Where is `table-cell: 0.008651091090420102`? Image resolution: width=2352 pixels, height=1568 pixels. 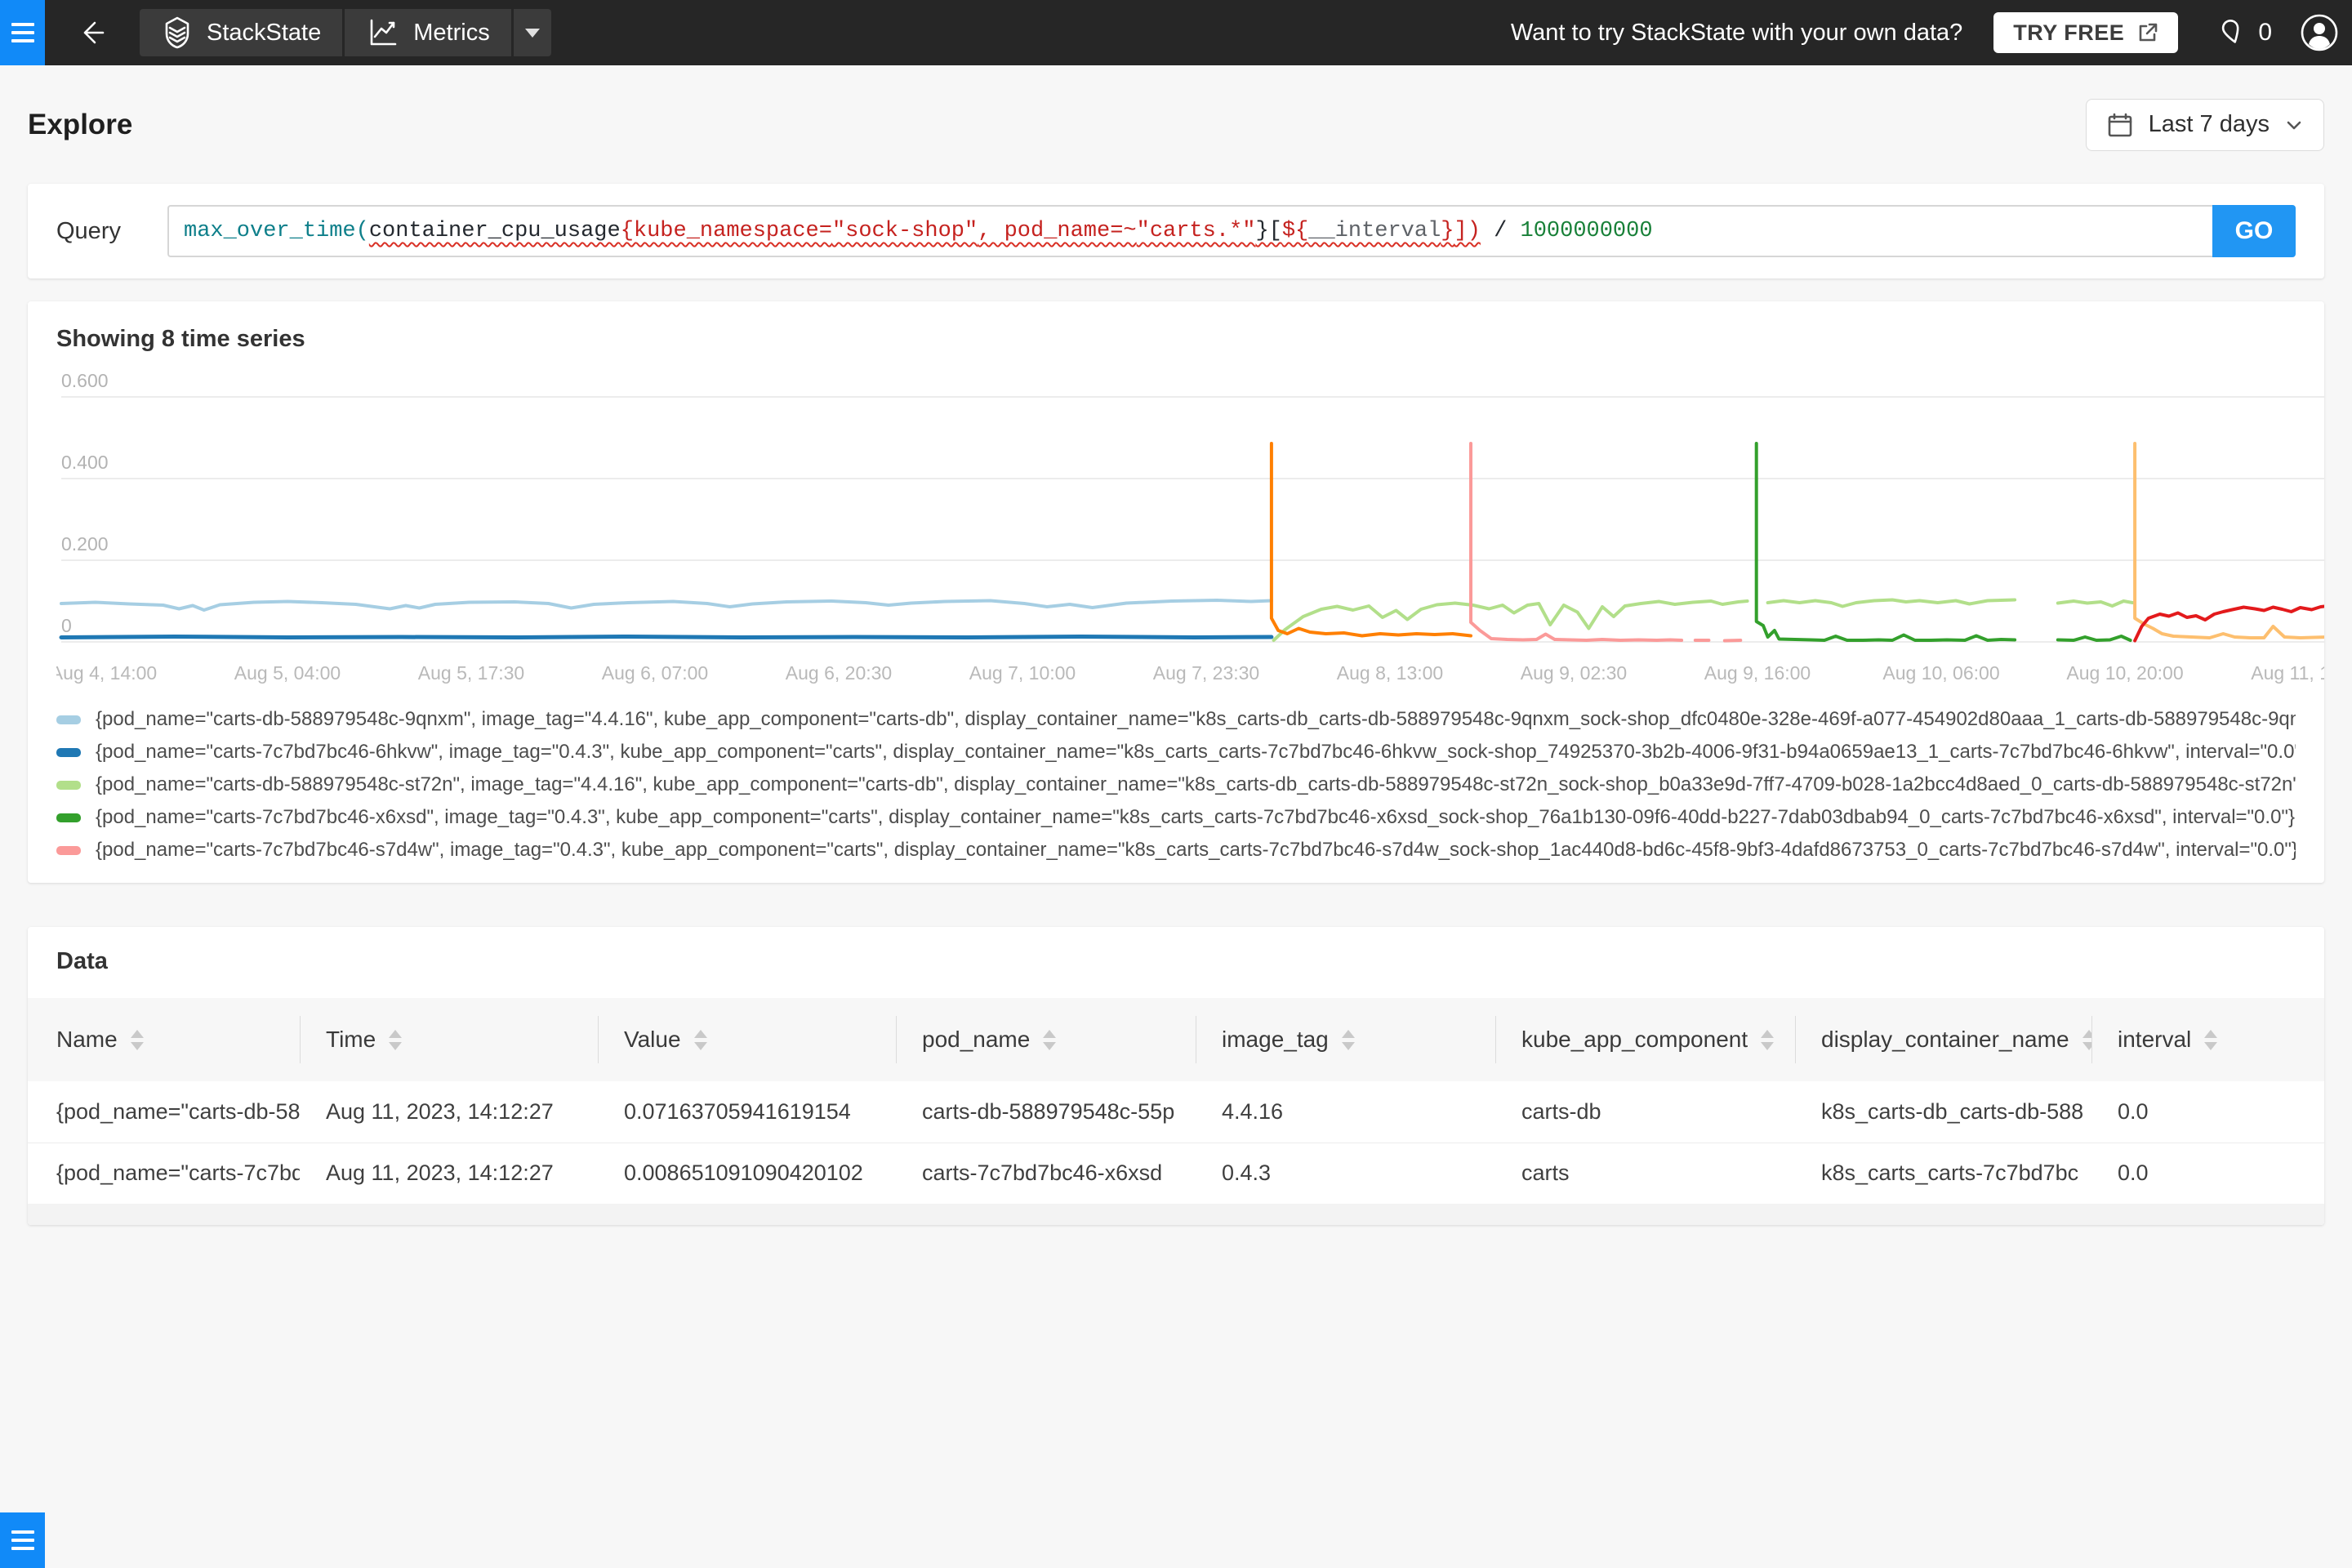 table-cell: 0.008651091090420102 is located at coordinates (747, 1173).